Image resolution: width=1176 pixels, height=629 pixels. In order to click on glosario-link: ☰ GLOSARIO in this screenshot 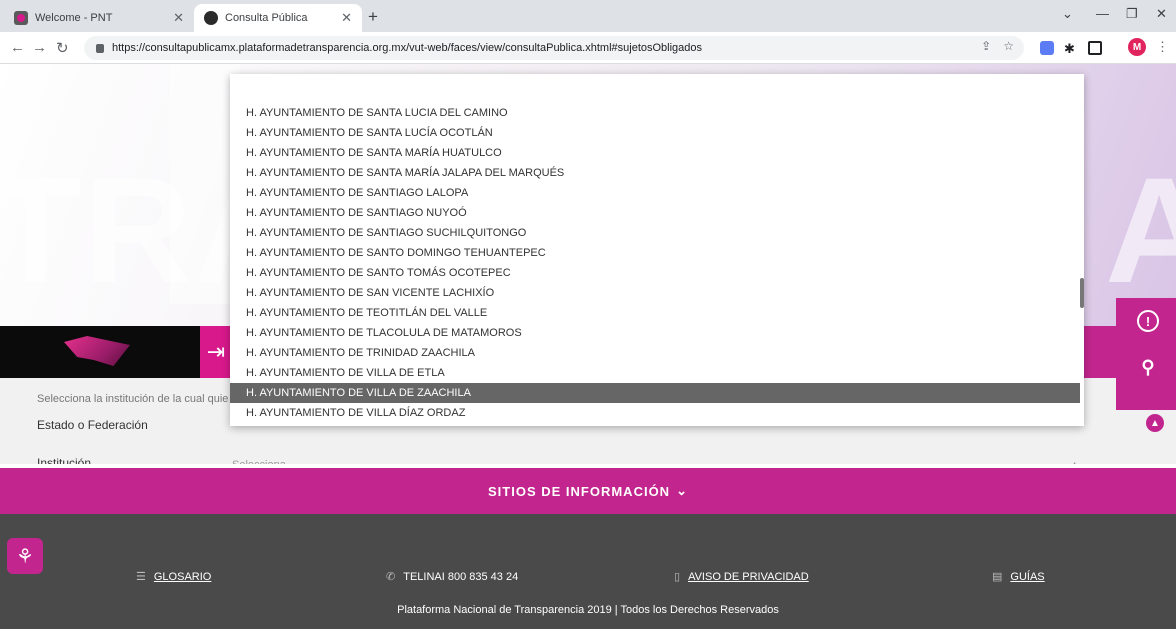, I will do `click(173, 577)`.